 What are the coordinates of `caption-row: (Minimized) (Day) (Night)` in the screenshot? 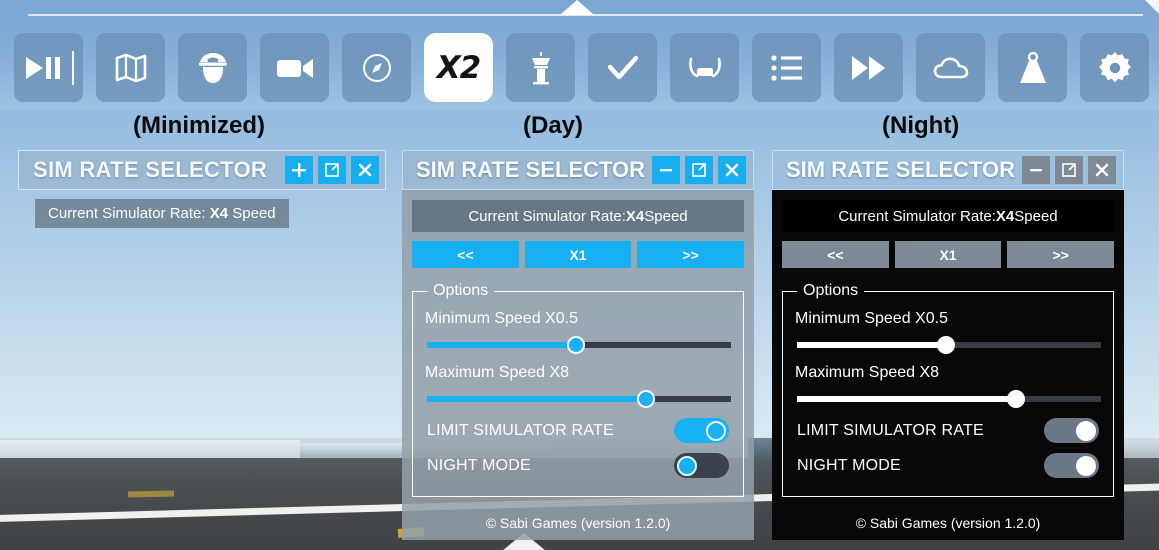 It's located at (579, 127).